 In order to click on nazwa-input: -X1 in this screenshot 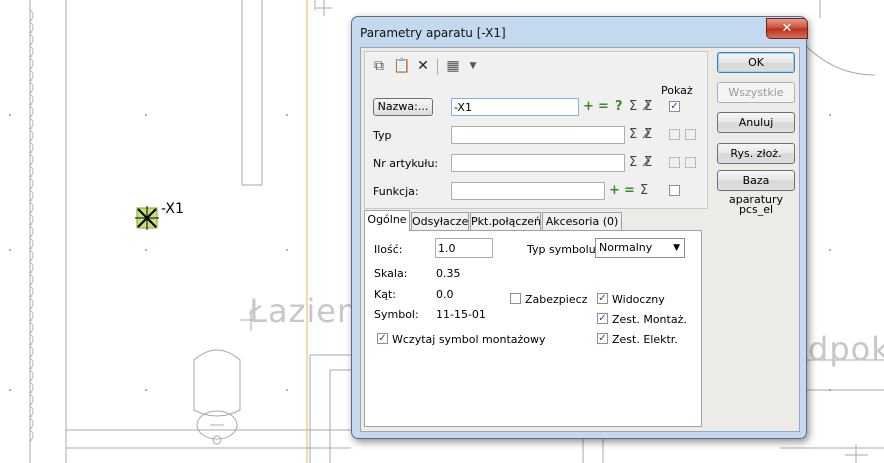, I will do `click(515, 107)`.